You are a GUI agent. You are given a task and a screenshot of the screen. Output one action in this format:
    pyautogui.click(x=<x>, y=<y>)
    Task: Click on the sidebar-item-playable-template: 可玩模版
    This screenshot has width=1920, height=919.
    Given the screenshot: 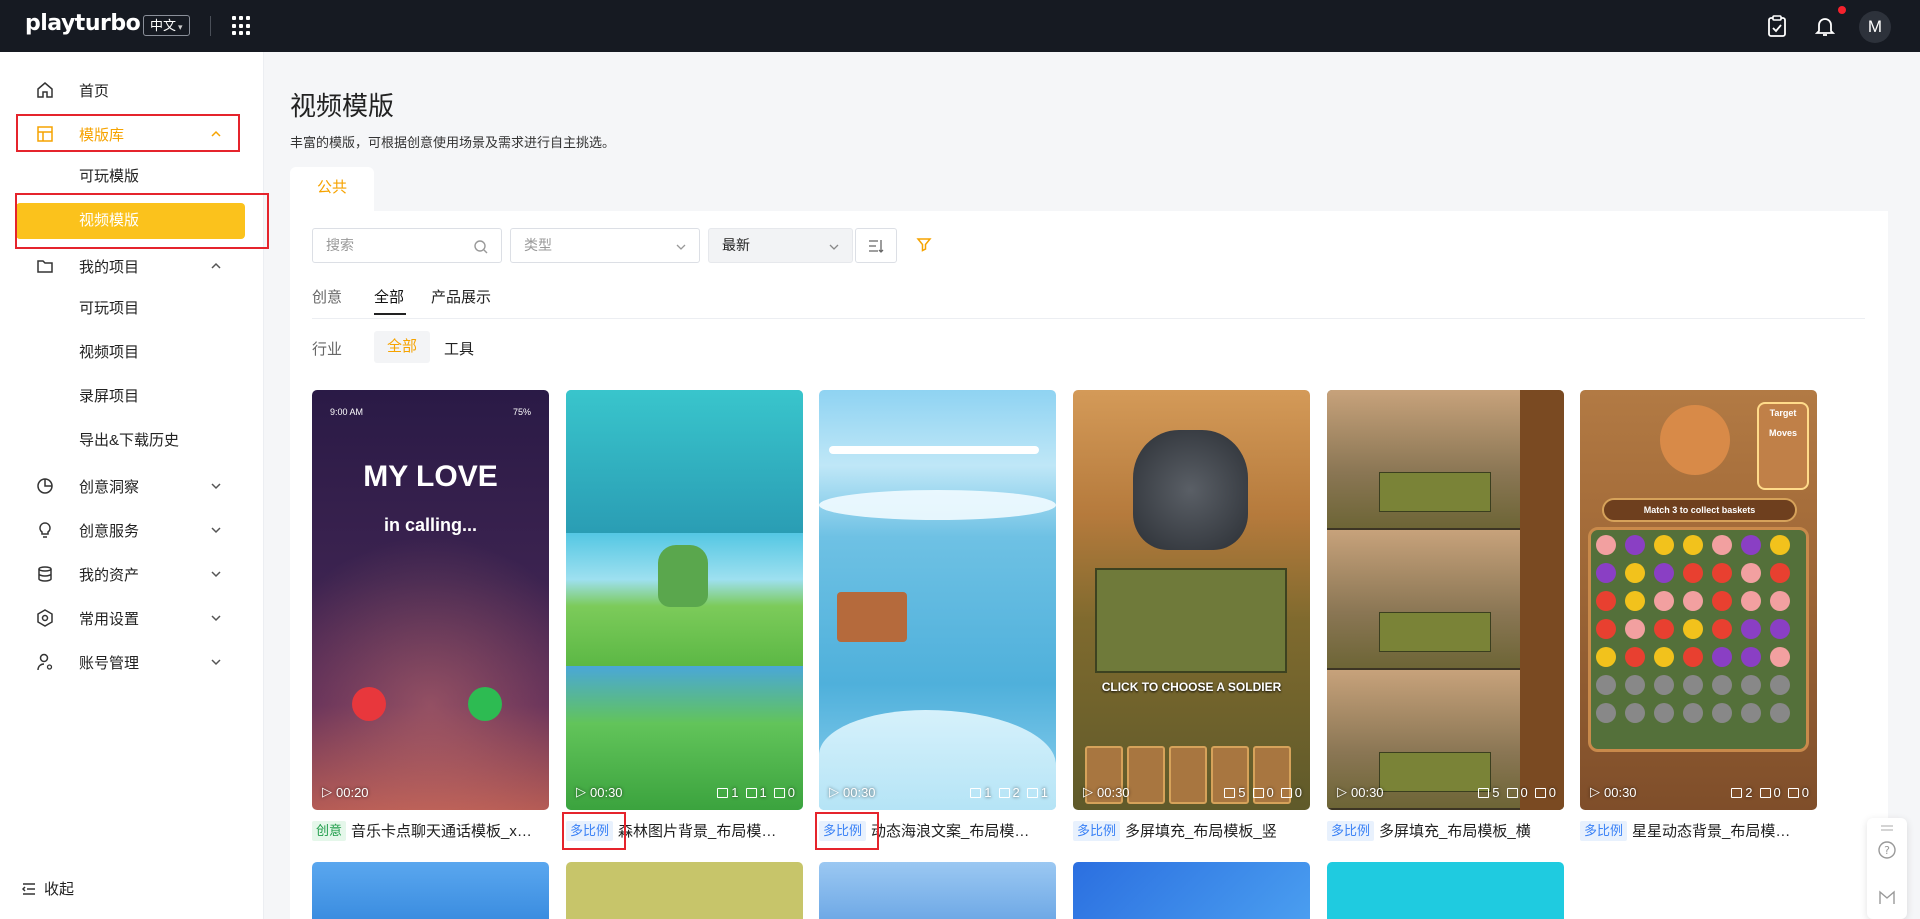 What is the action you would take?
    pyautogui.click(x=128, y=177)
    